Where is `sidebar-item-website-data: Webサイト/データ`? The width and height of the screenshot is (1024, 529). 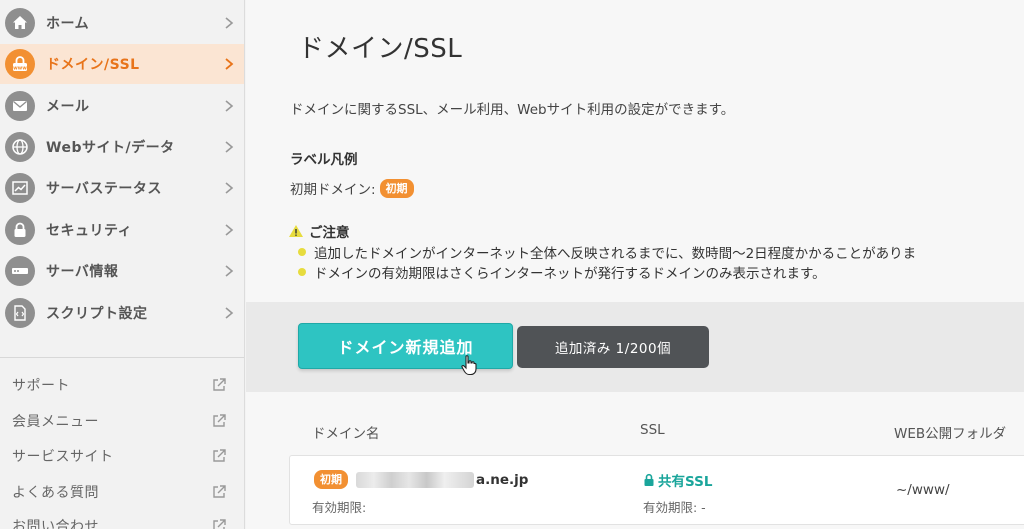
sidebar-item-website-data: Webサイト/データ is located at coordinates (122, 147).